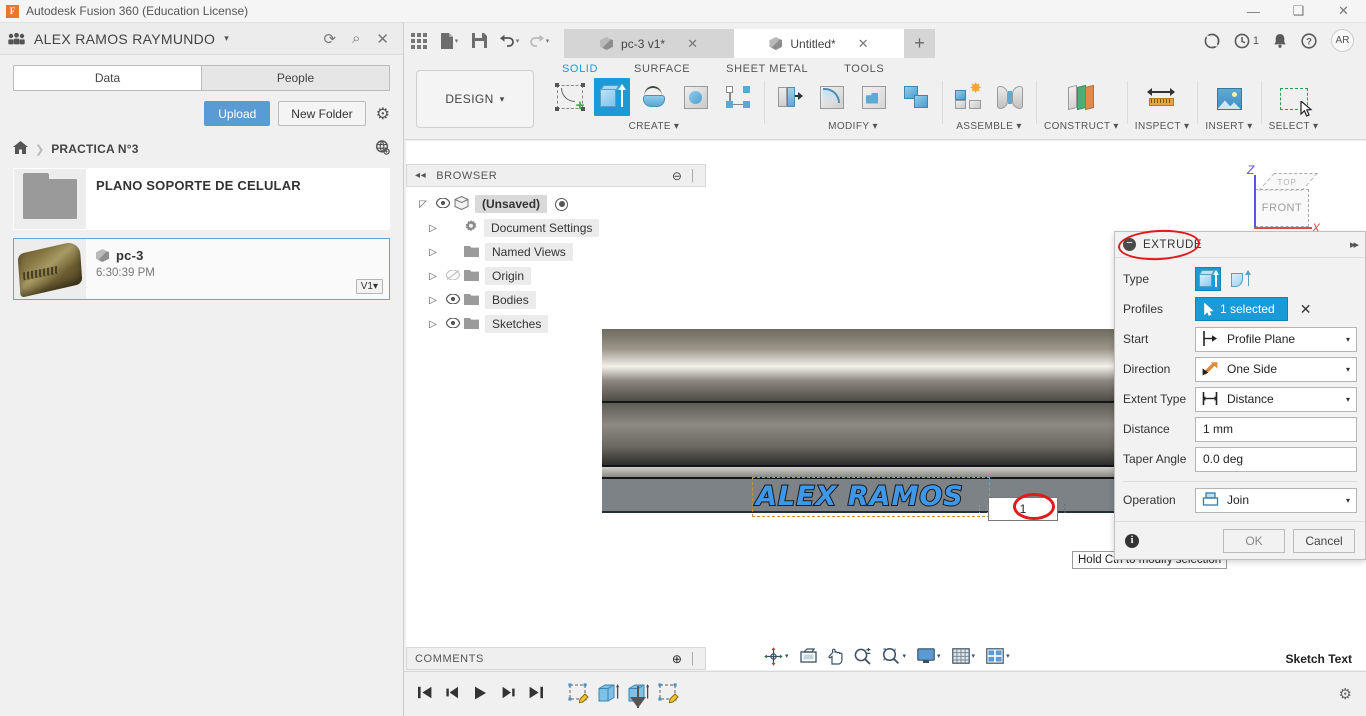 The width and height of the screenshot is (1366, 716). I want to click on tree-node-sketches: ▷ Sketches, so click(556, 324).